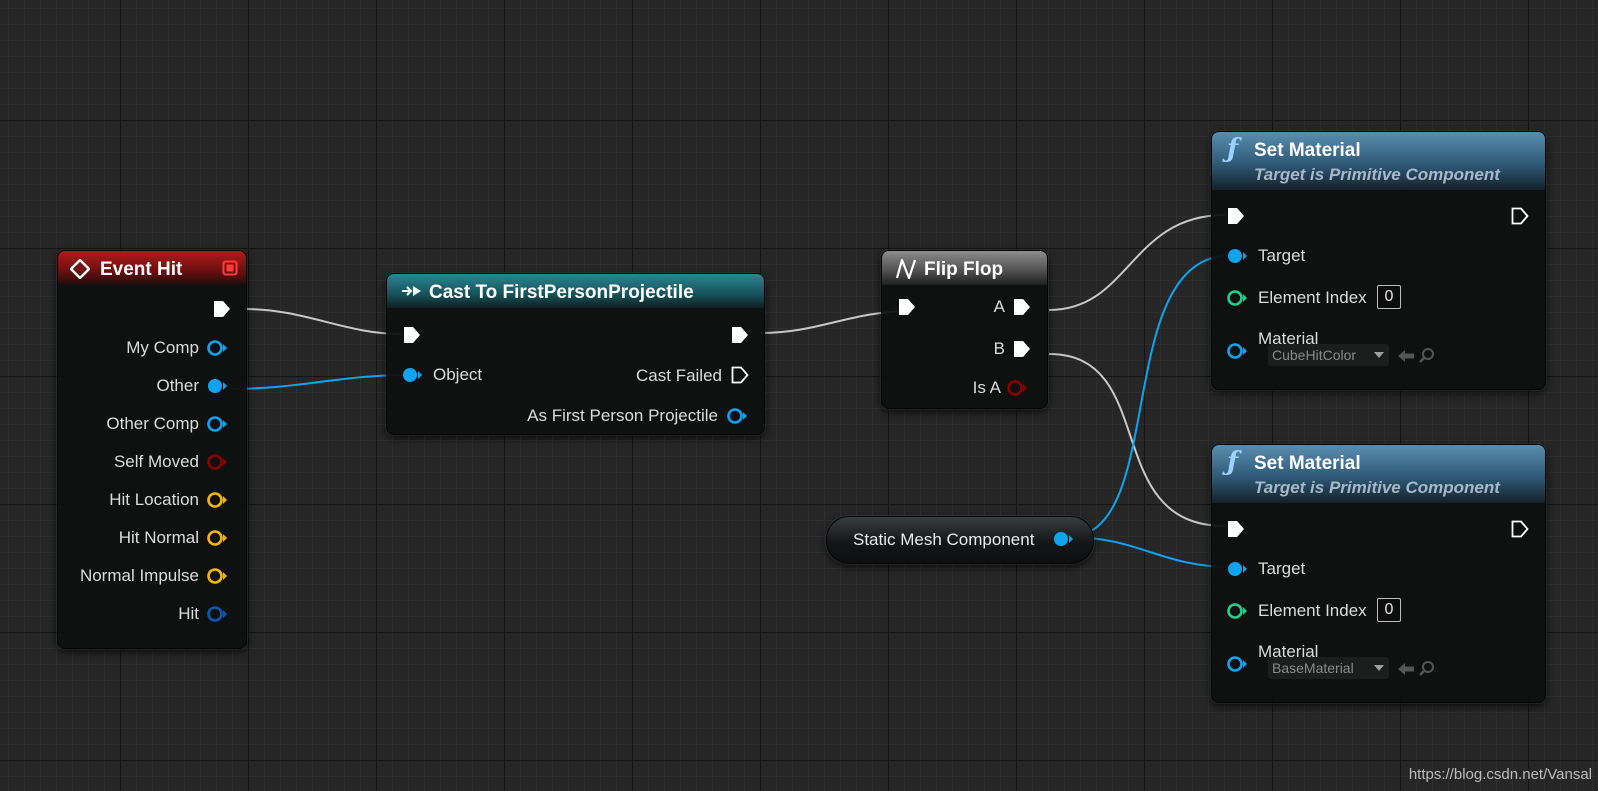 The height and width of the screenshot is (791, 1598). I want to click on other-comp-pin, so click(218, 424).